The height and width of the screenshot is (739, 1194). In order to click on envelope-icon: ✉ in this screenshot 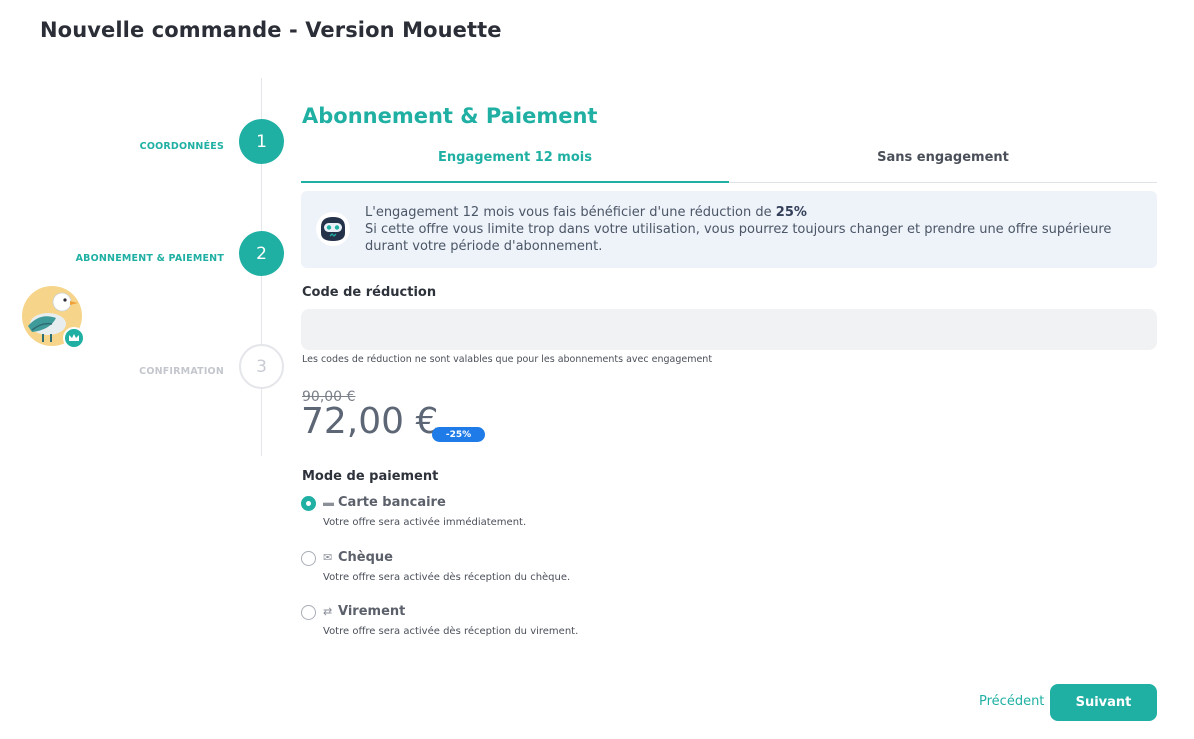, I will do `click(328, 558)`.